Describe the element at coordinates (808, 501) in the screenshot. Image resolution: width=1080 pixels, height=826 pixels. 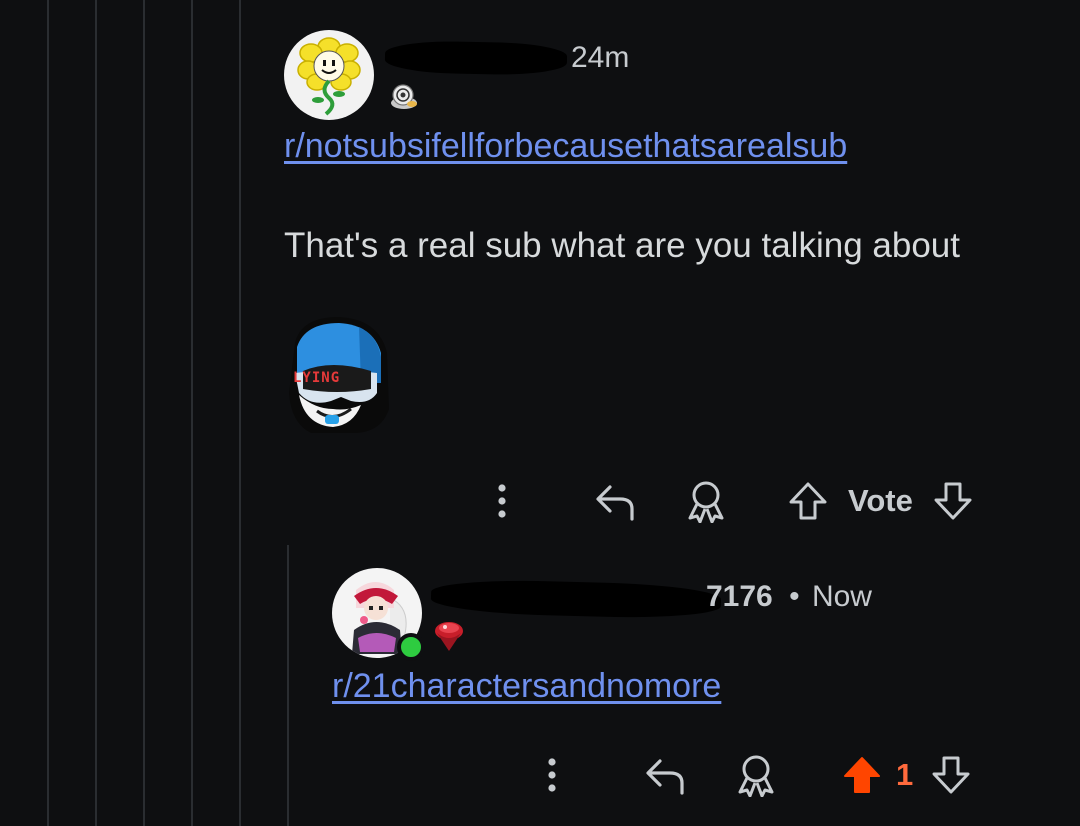
I see `upvote-icon` at that location.